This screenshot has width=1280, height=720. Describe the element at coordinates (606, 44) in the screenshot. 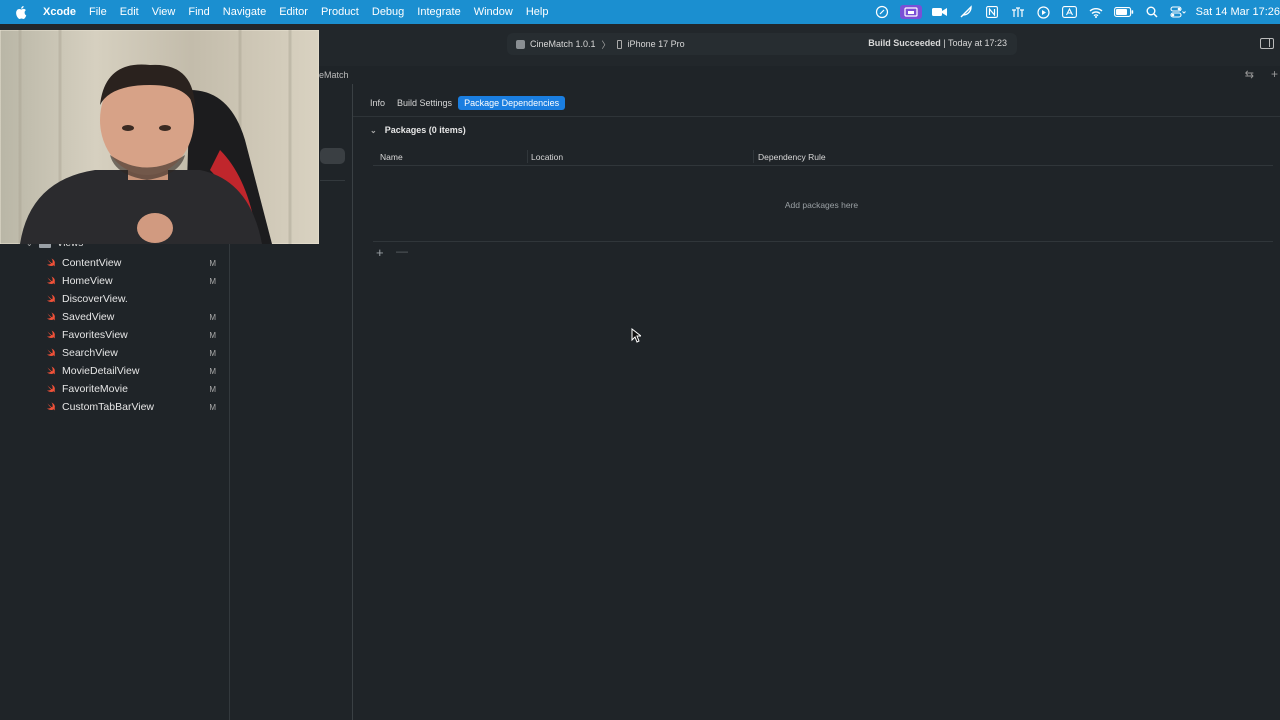

I see `chevron-right-icon: 〉` at that location.